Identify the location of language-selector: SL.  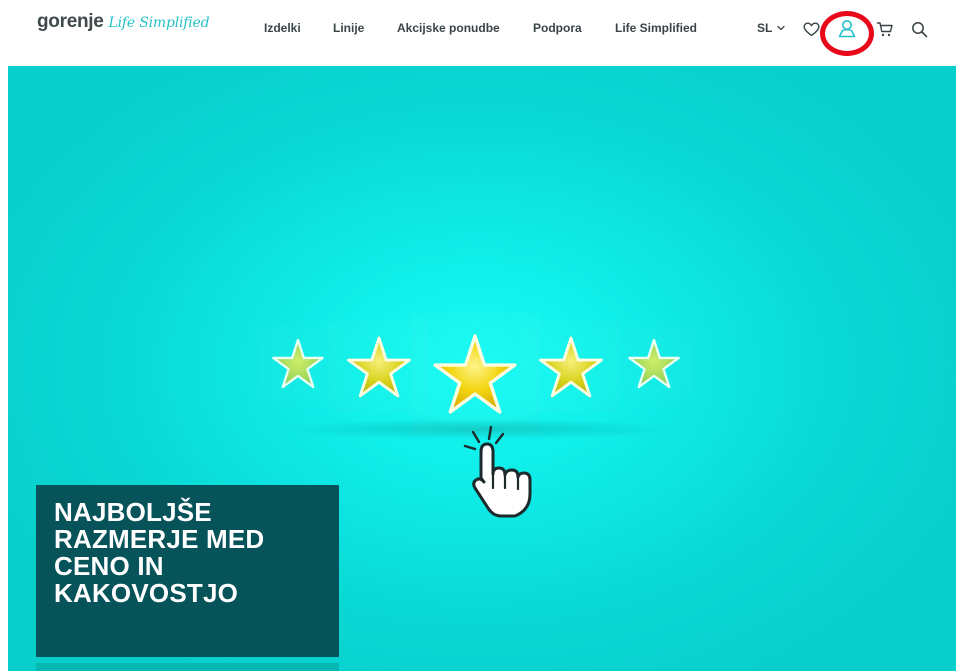
(771, 28).